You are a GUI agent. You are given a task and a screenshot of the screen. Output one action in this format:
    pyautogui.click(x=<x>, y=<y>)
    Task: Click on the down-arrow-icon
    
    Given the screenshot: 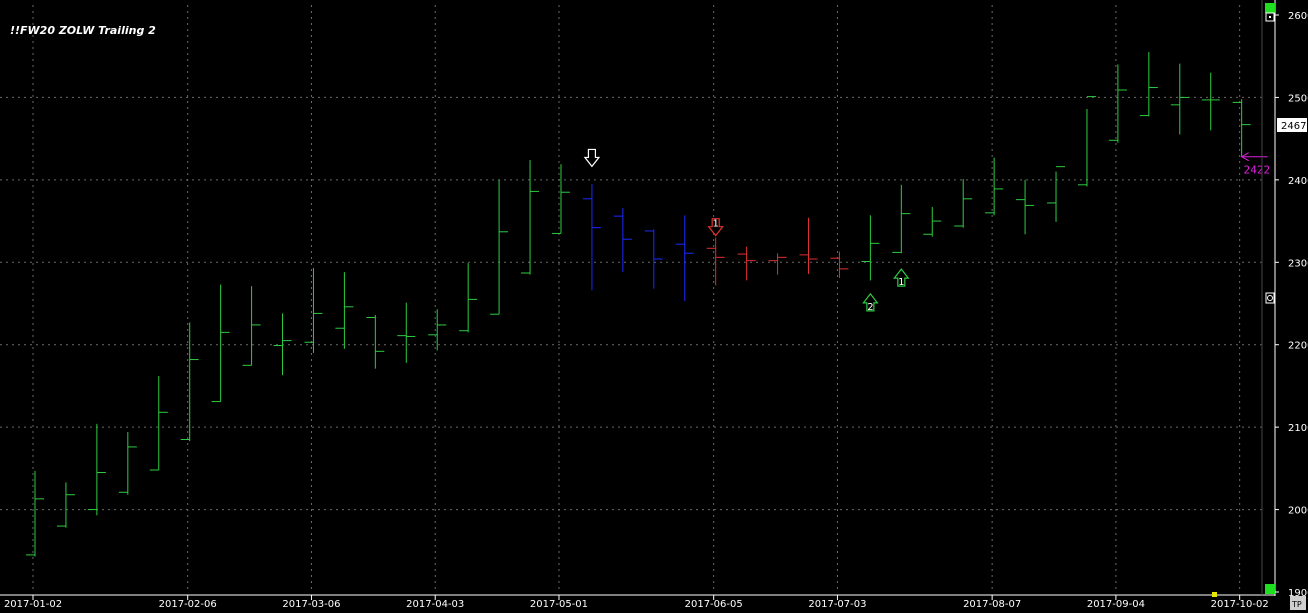 What is the action you would take?
    pyautogui.click(x=592, y=158)
    